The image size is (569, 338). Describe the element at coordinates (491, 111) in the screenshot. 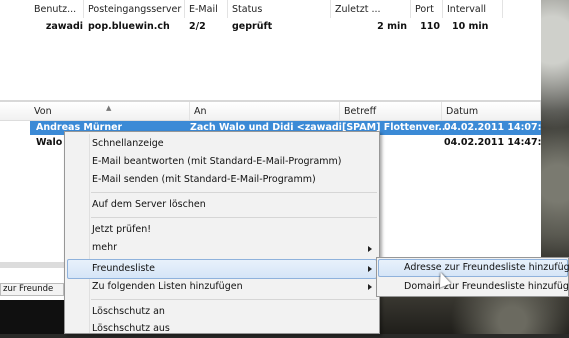

I see `col-datum: Datum` at that location.